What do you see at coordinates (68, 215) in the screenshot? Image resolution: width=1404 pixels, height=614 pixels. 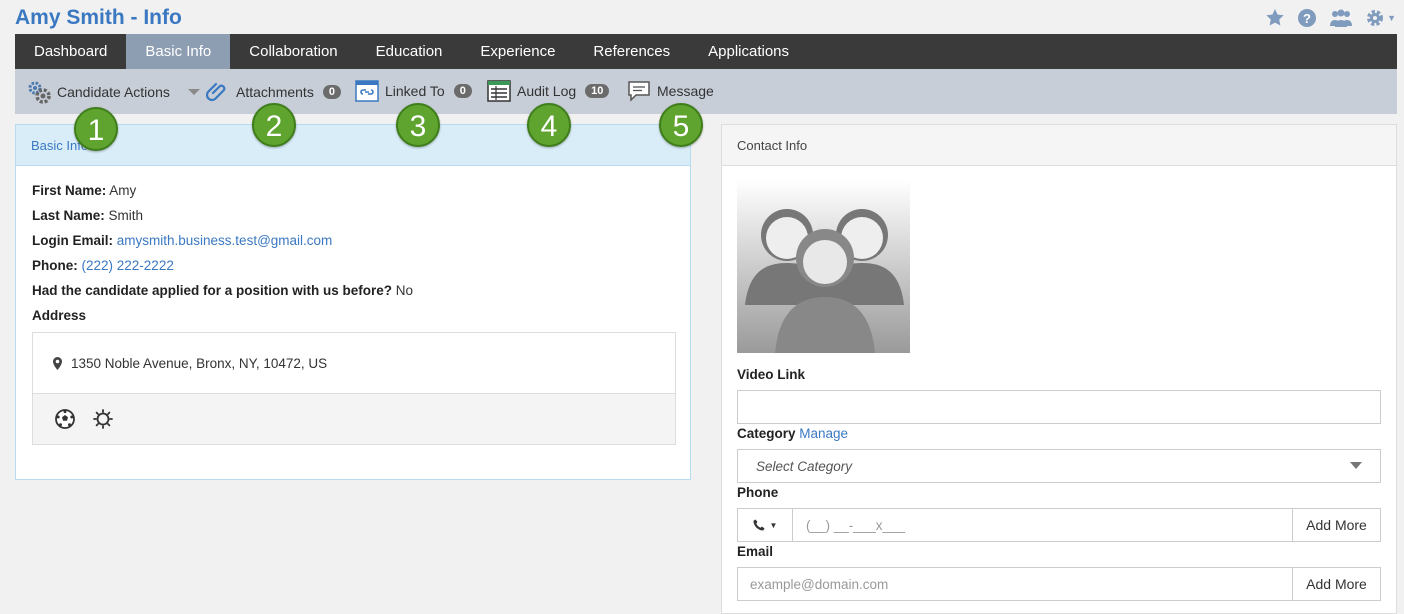 I see `last-name-label: Last Name:` at bounding box center [68, 215].